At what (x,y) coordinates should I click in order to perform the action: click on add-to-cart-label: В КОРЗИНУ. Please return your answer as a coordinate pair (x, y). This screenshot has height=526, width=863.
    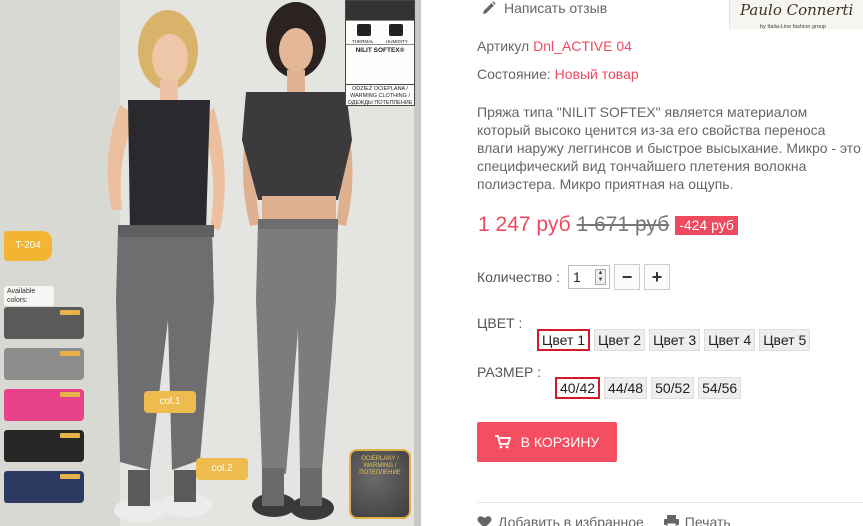
    Looking at the image, I should click on (560, 442).